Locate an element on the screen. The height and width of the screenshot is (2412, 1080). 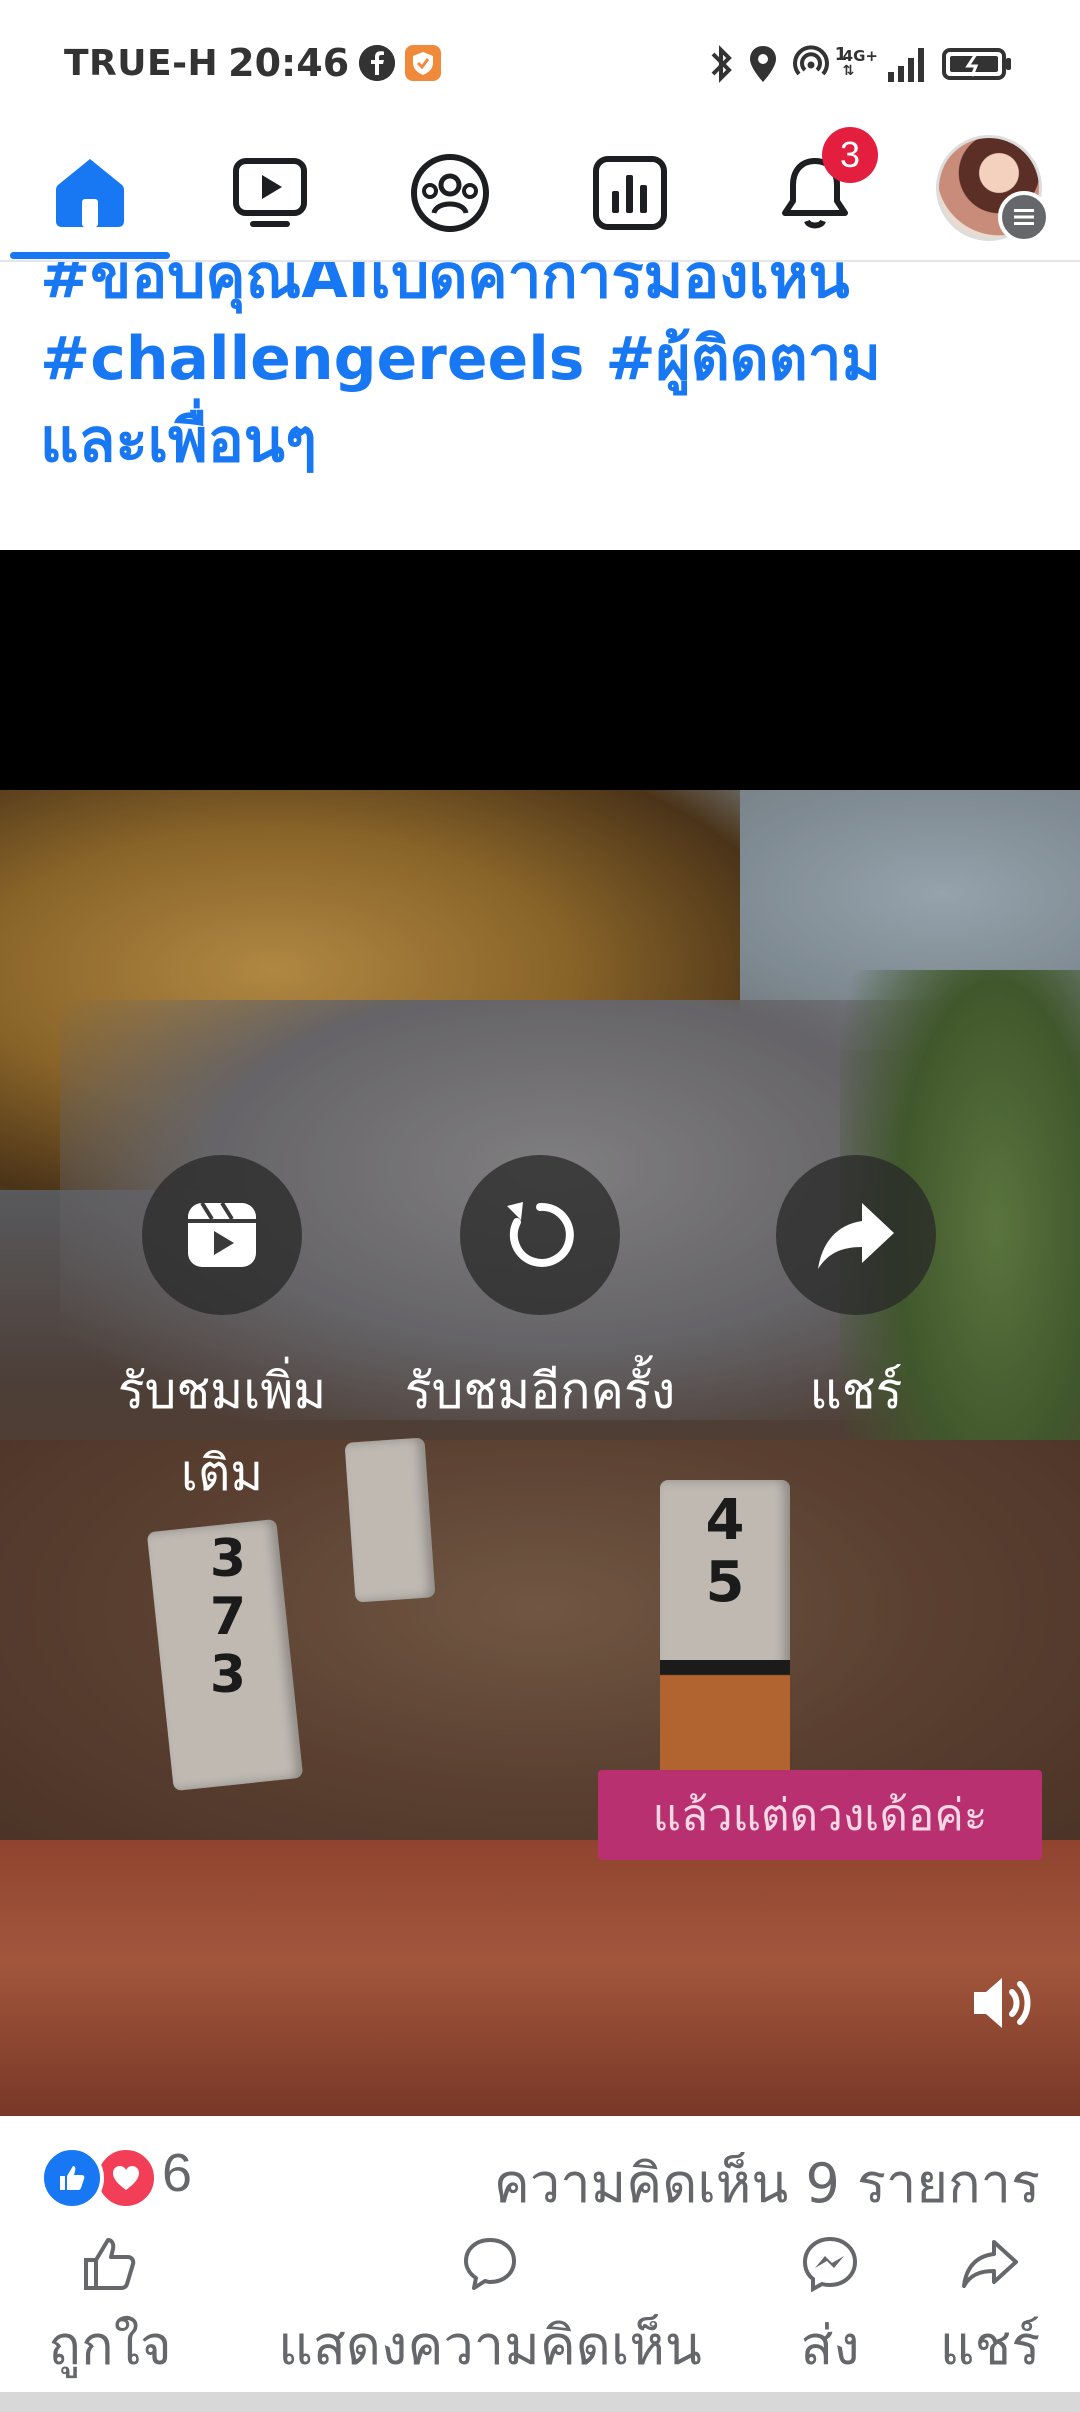
status-left: TRUE-H 20:46 is located at coordinates (253, 63).